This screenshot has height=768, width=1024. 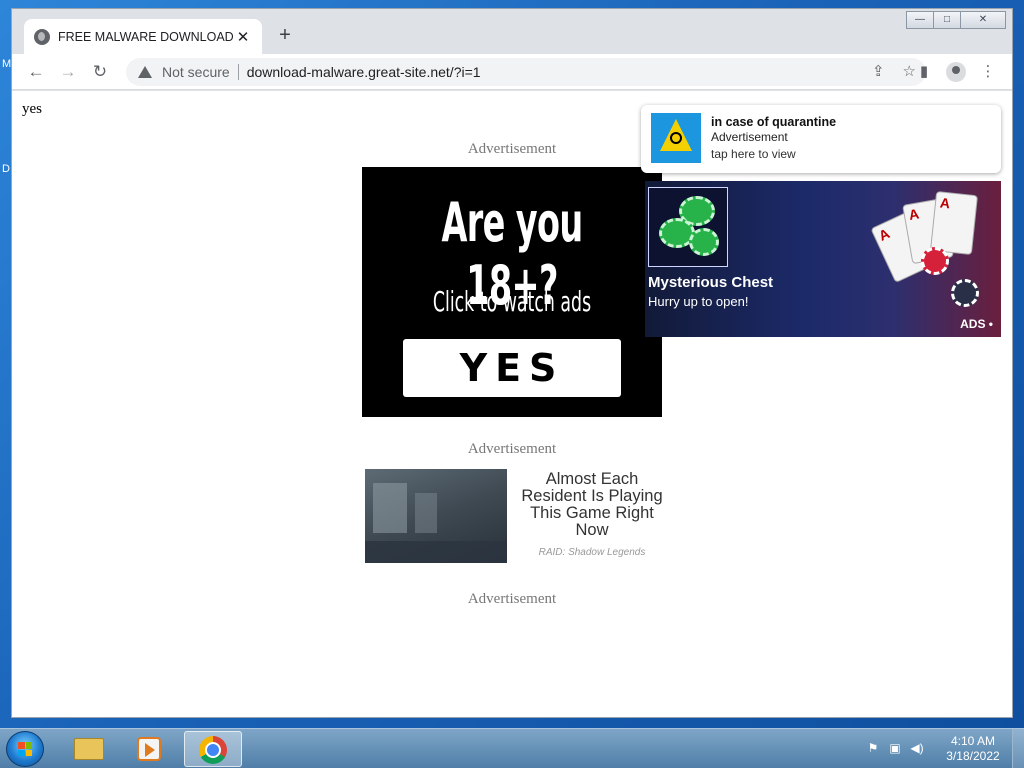 I want to click on maximize-button: □, so click(x=947, y=20).